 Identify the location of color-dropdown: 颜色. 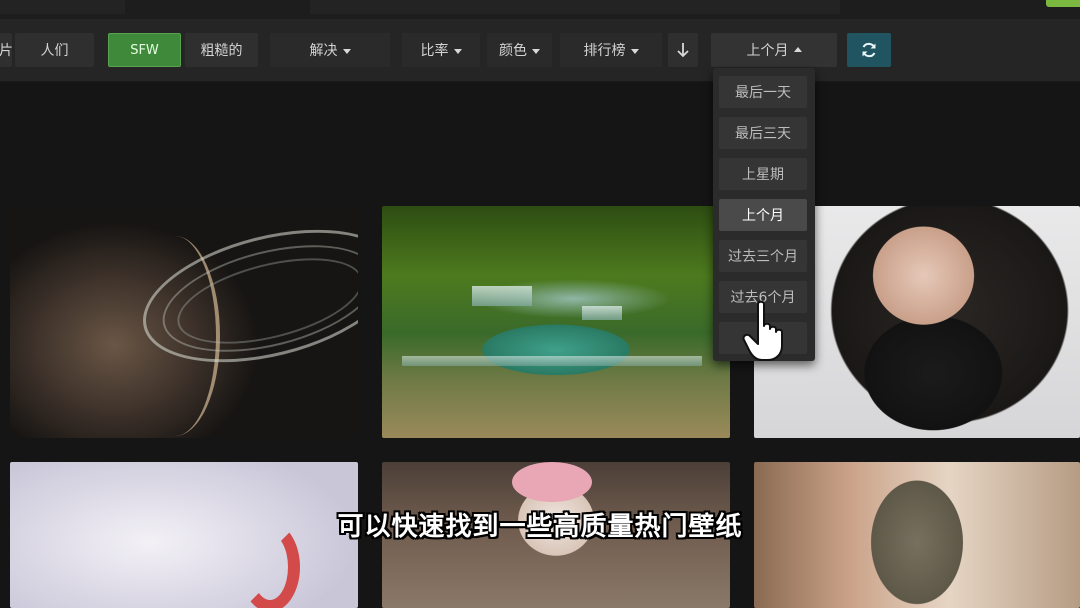
(519, 50).